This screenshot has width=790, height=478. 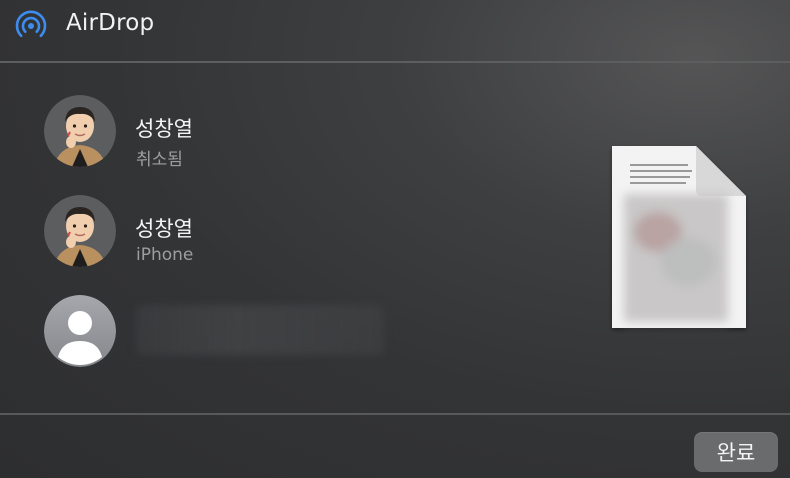 What do you see at coordinates (31, 26) in the screenshot?
I see `airdrop-icon` at bounding box center [31, 26].